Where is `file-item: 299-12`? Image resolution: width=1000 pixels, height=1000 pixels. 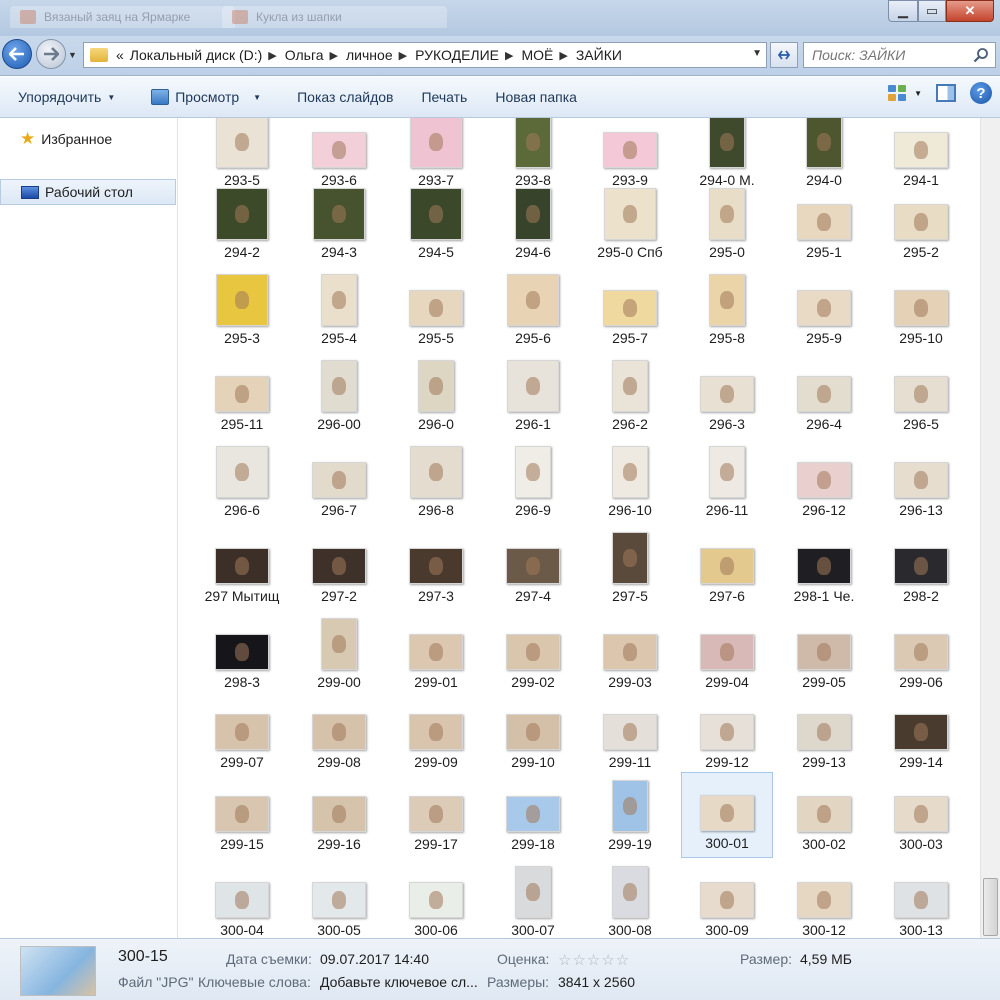
file-item: 299-12 is located at coordinates (727, 733).